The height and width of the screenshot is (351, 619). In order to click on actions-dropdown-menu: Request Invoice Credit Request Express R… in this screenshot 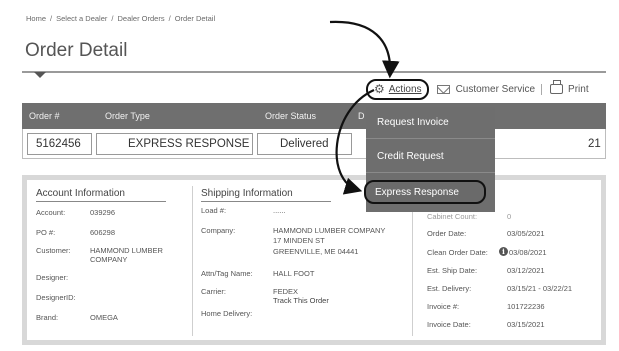, I will do `click(429, 159)`.